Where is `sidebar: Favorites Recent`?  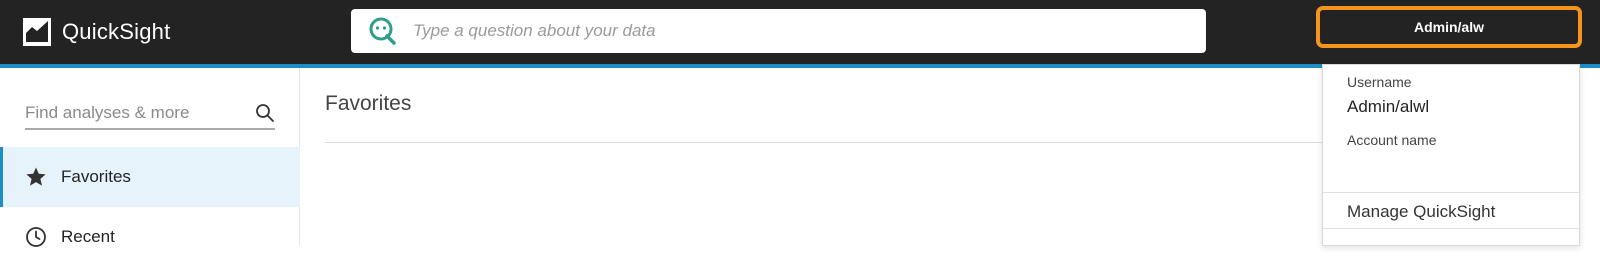 sidebar: Favorites Recent is located at coordinates (150, 157).